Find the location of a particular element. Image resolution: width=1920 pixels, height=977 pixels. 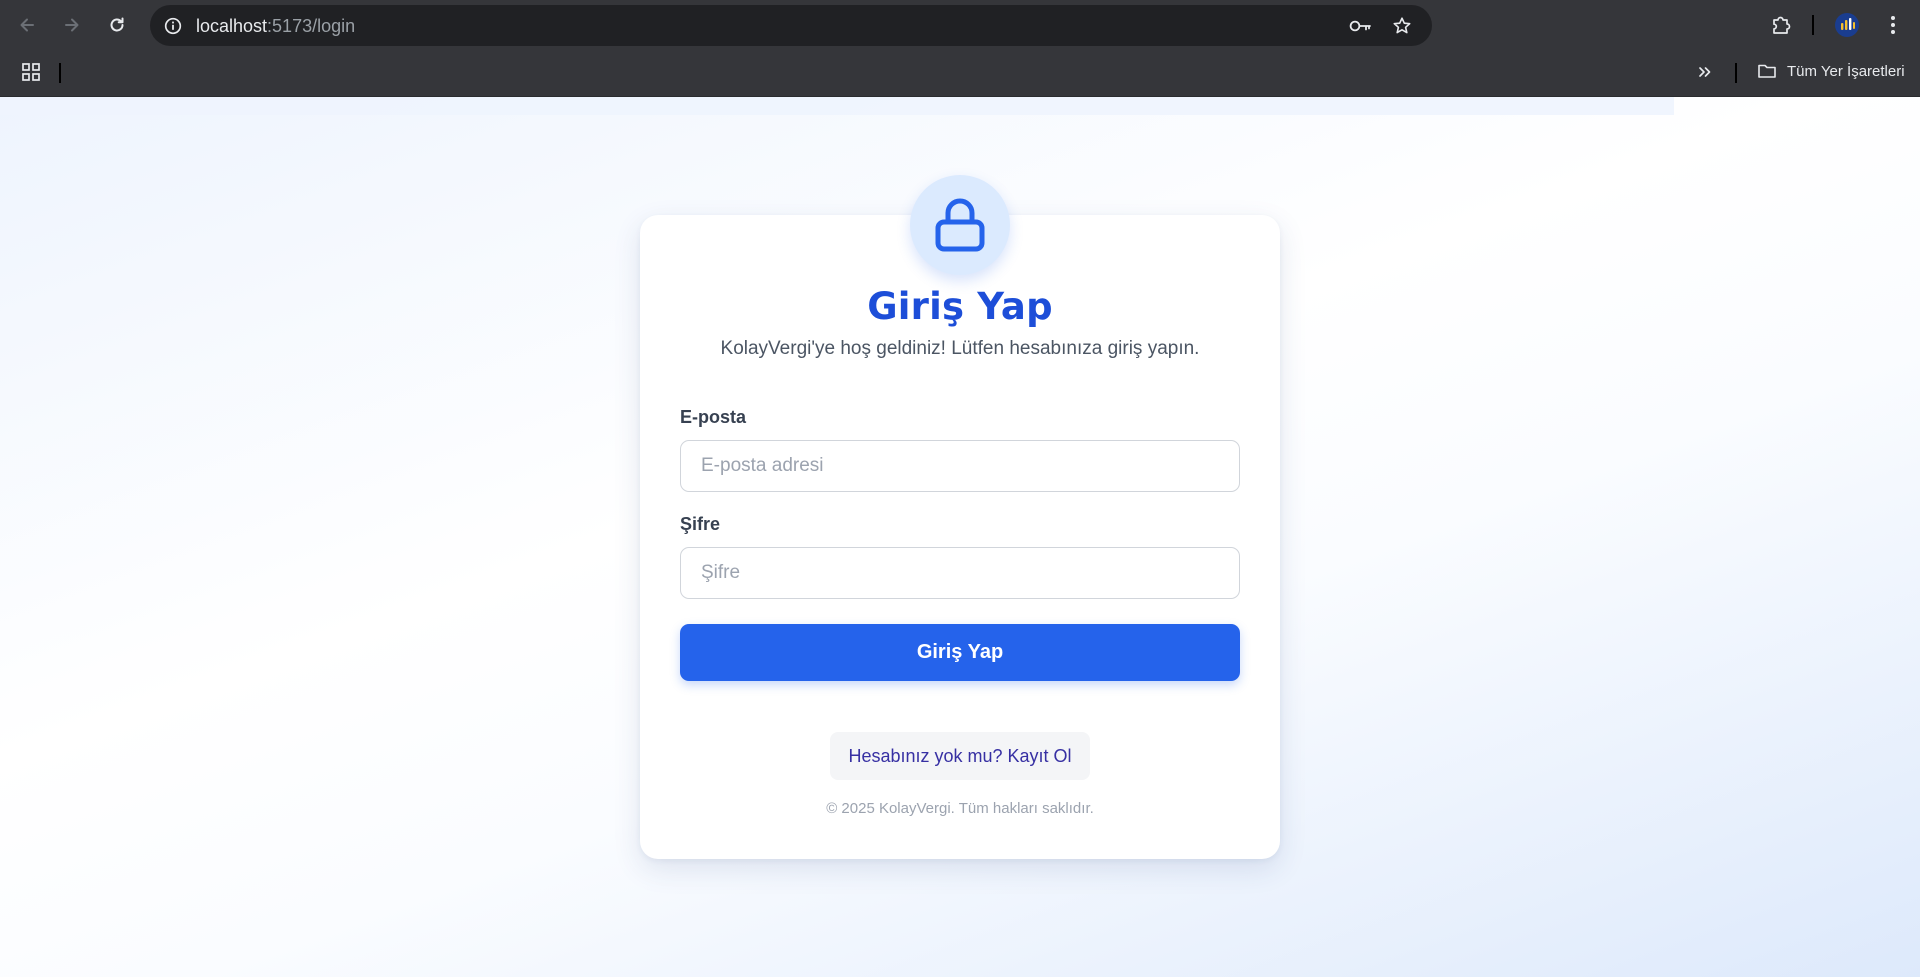

bookmarks-overflow-button is located at coordinates (1707, 74).